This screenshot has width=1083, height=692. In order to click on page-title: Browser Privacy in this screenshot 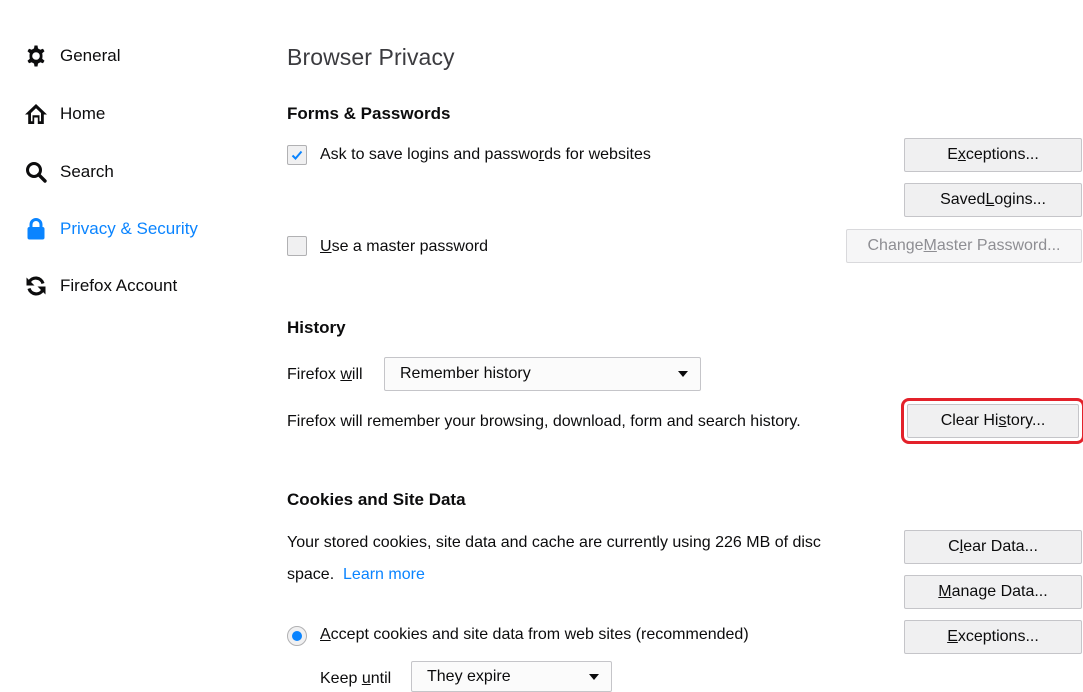, I will do `click(371, 57)`.